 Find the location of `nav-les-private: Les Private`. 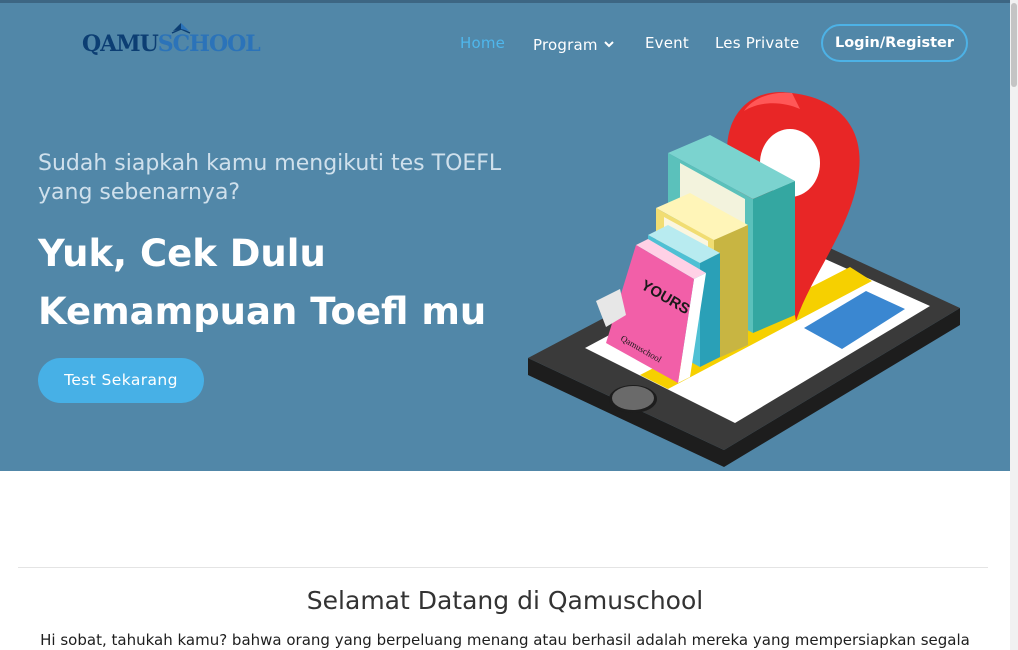

nav-les-private: Les Private is located at coordinates (757, 43).